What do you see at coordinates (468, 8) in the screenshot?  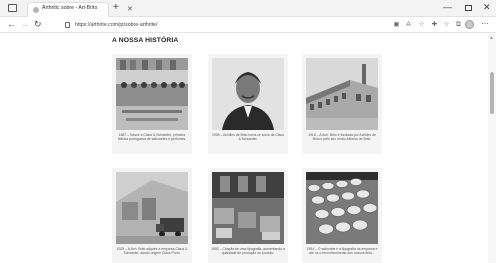 I see `maximize-button` at bounding box center [468, 8].